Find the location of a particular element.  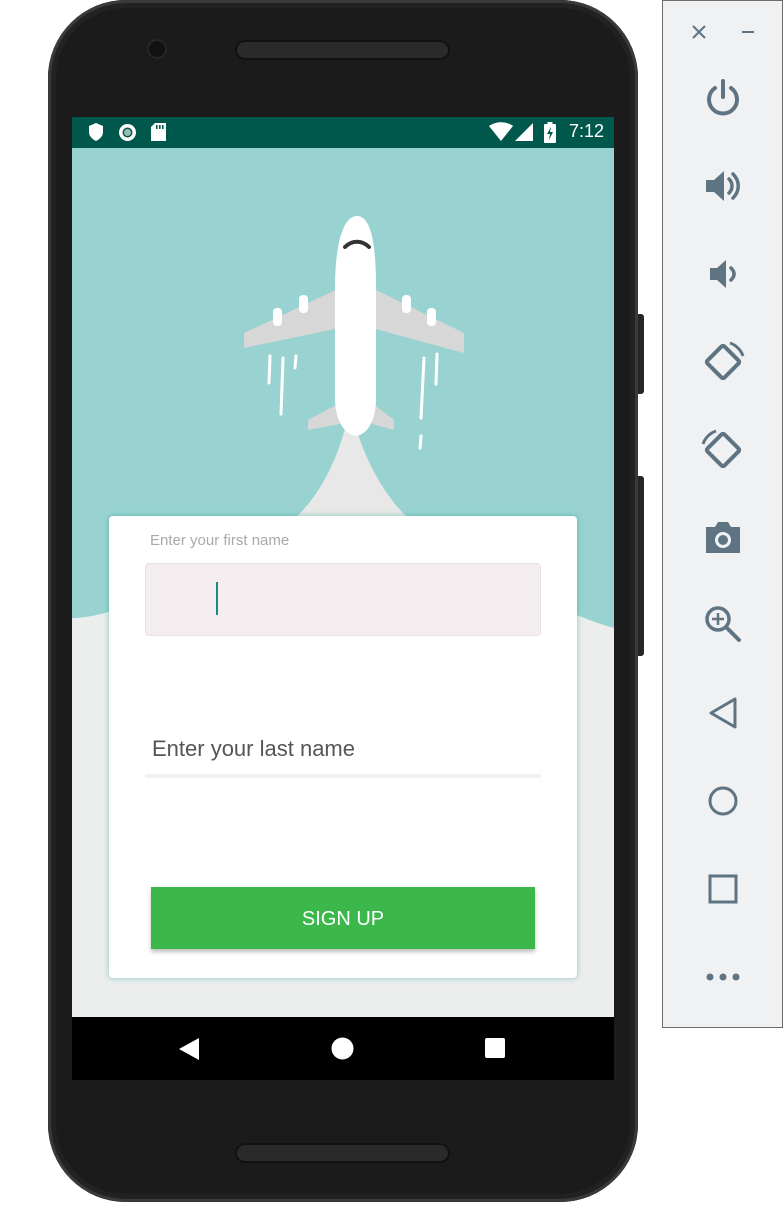

shield-icon is located at coordinates (96, 132).